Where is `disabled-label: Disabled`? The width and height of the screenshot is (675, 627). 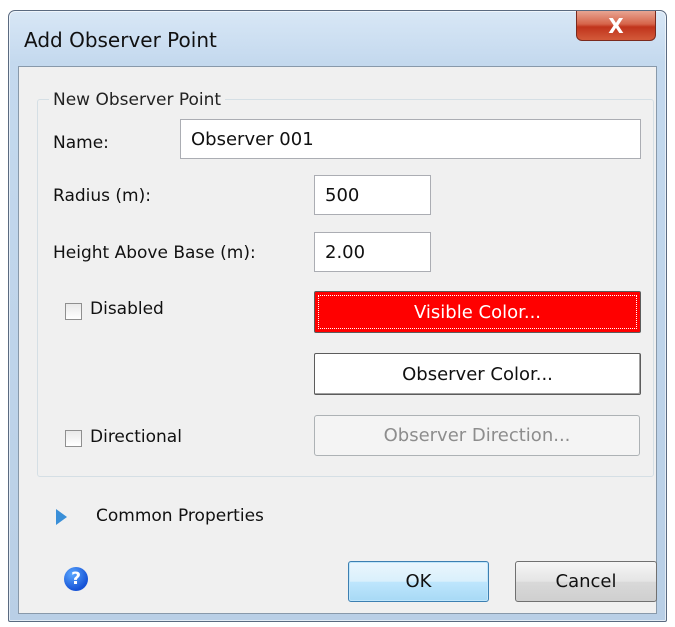
disabled-label: Disabled is located at coordinates (127, 309).